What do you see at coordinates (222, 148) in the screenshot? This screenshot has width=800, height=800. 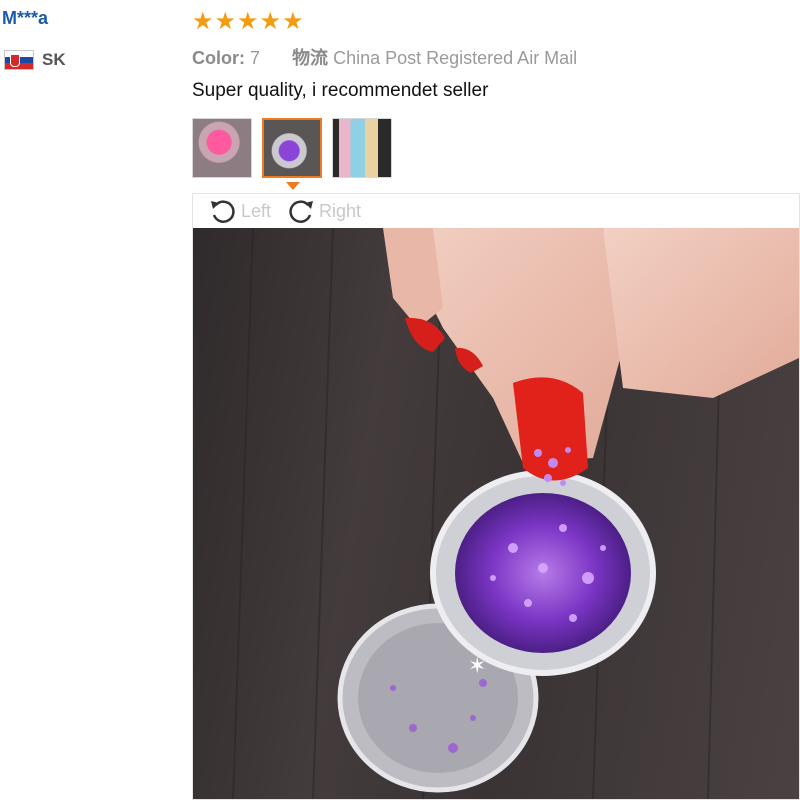 I see `thumbnail-pink-glitter` at bounding box center [222, 148].